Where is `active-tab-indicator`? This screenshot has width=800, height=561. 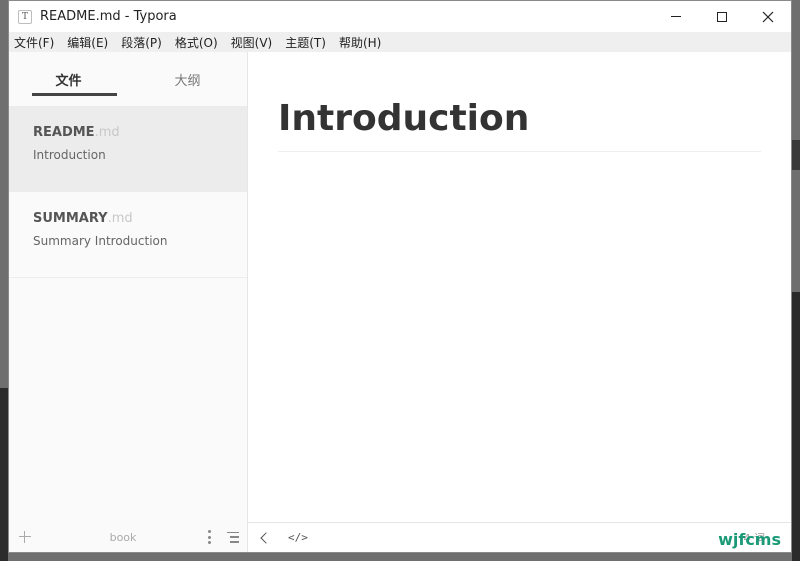 active-tab-indicator is located at coordinates (74, 94).